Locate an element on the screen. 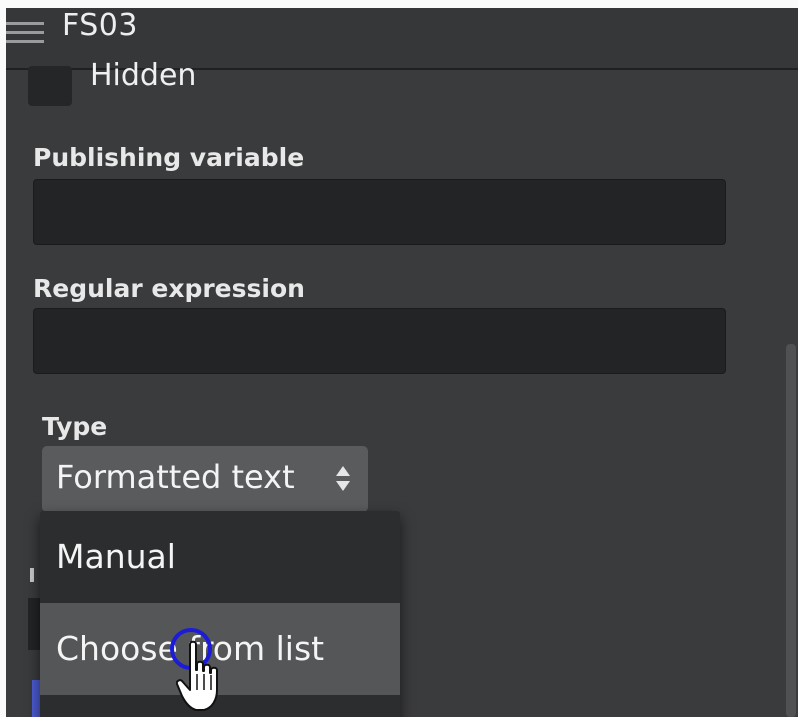 Image resolution: width=798 pixels, height=717 pixels. type-select: Formatted text is located at coordinates (205, 479).